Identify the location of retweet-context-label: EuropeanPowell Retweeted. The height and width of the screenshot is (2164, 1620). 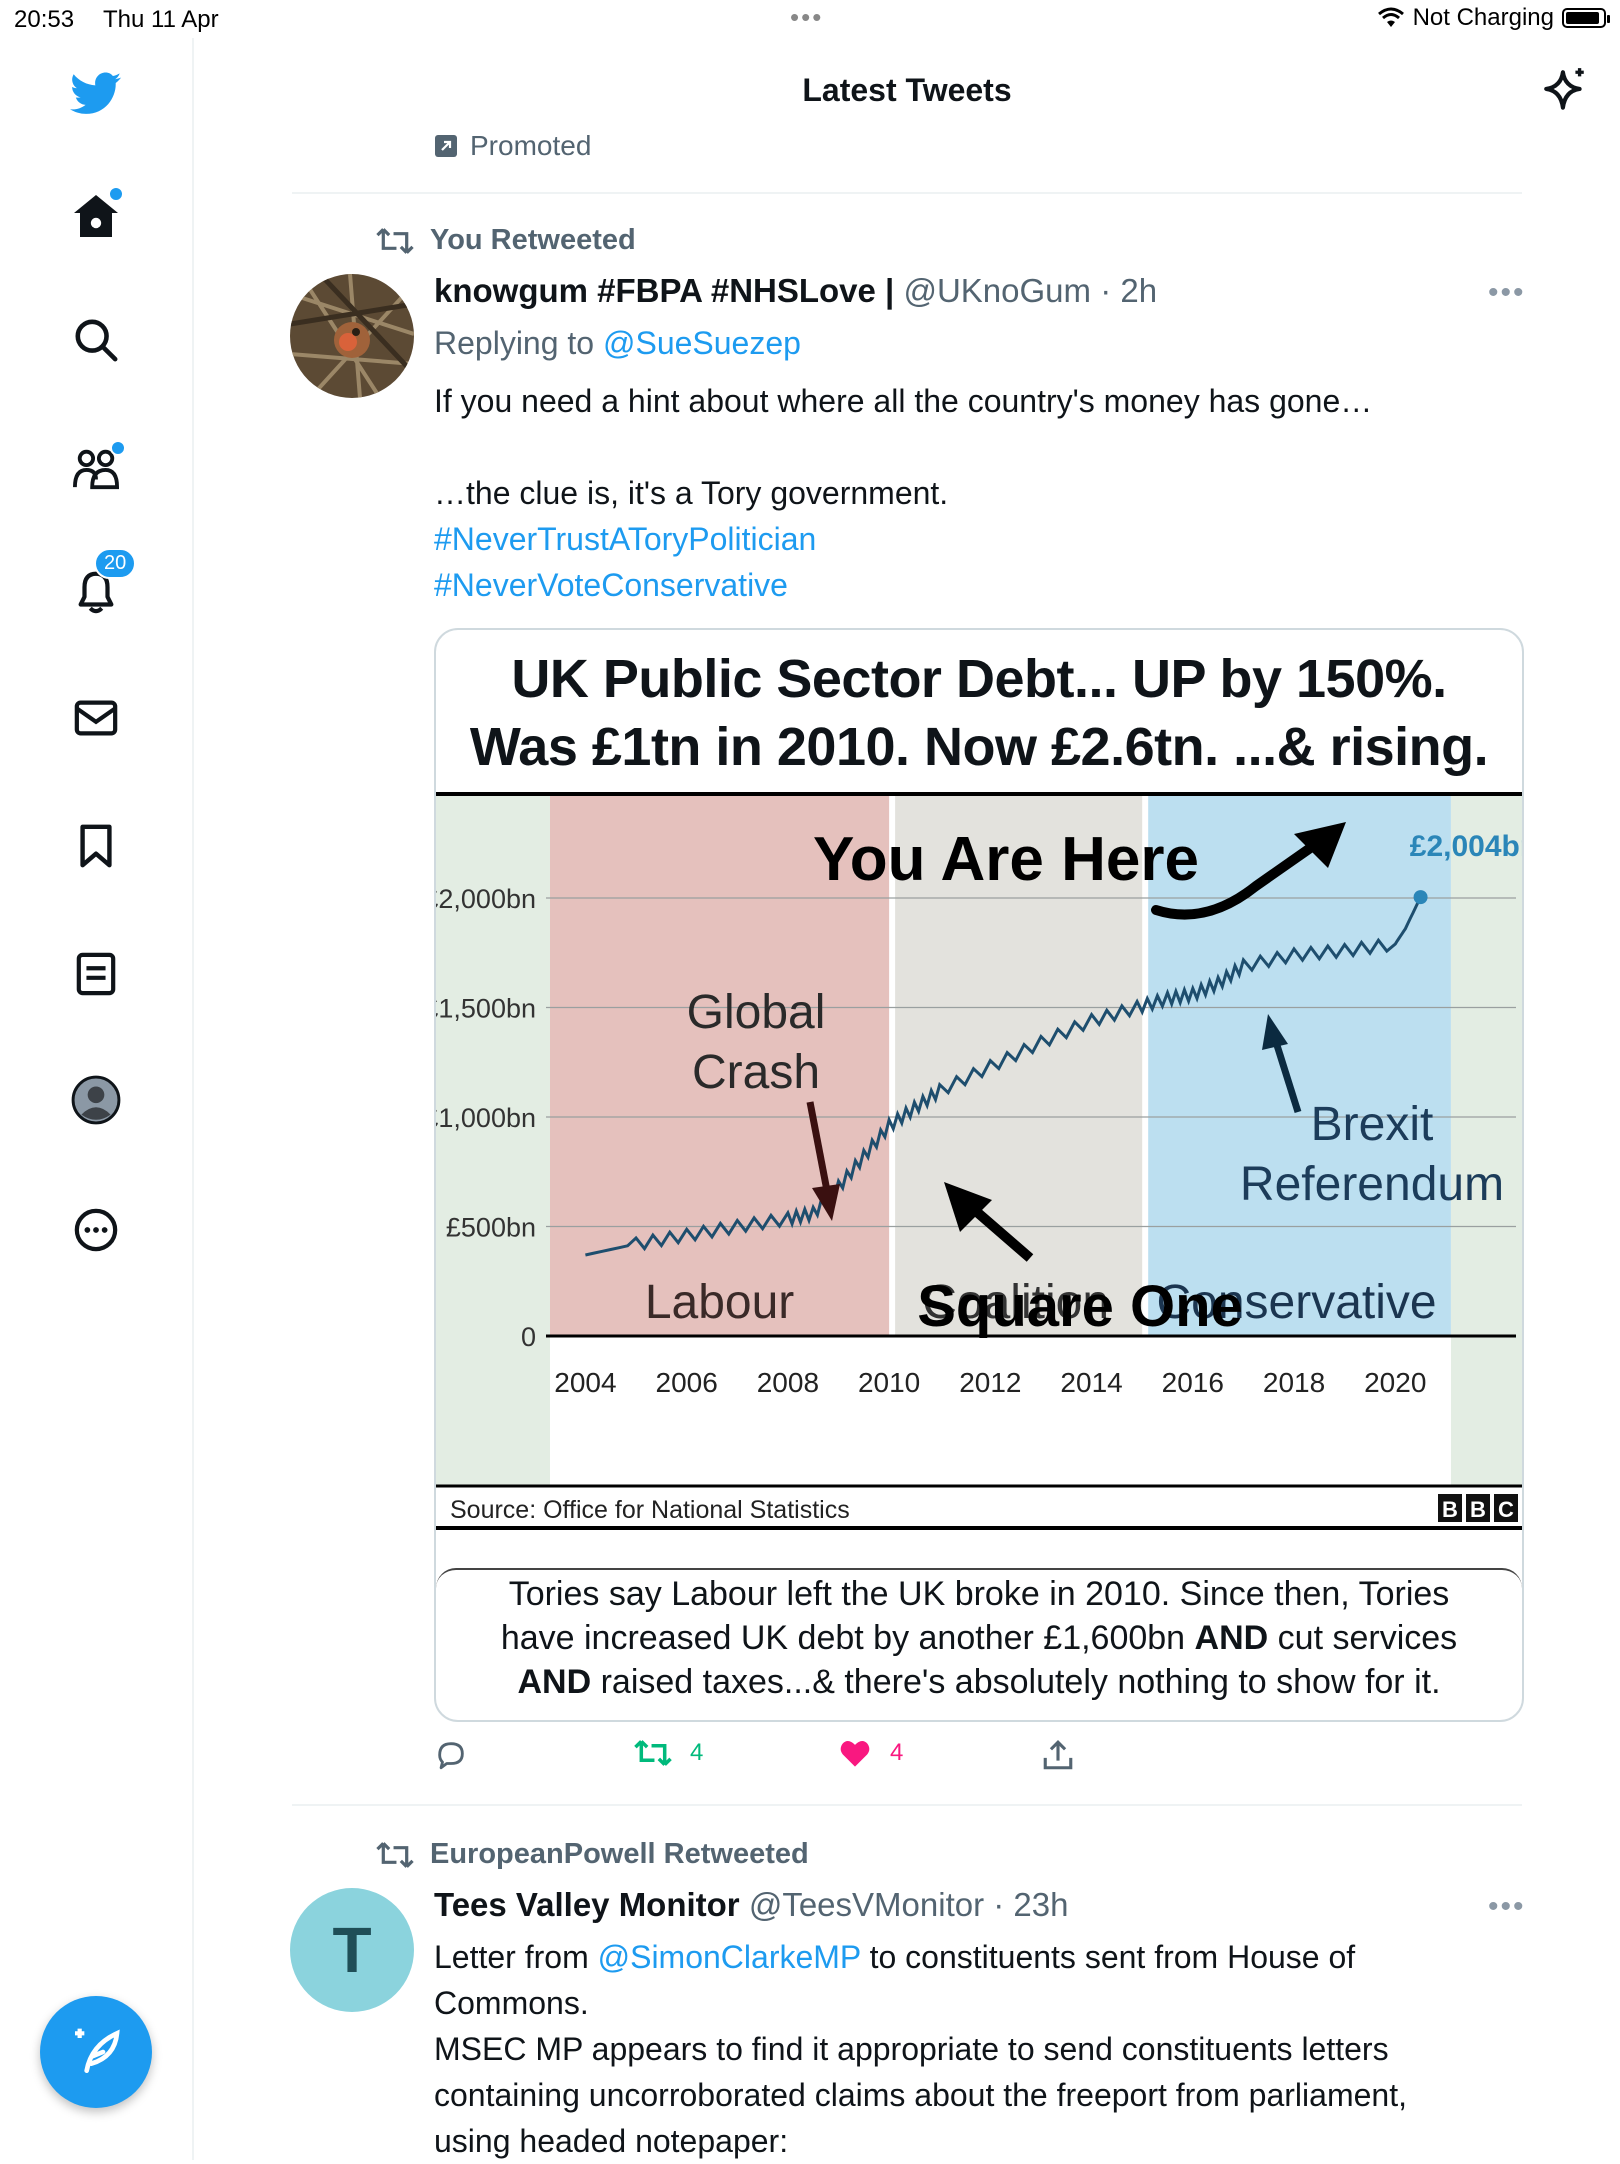
(619, 1854).